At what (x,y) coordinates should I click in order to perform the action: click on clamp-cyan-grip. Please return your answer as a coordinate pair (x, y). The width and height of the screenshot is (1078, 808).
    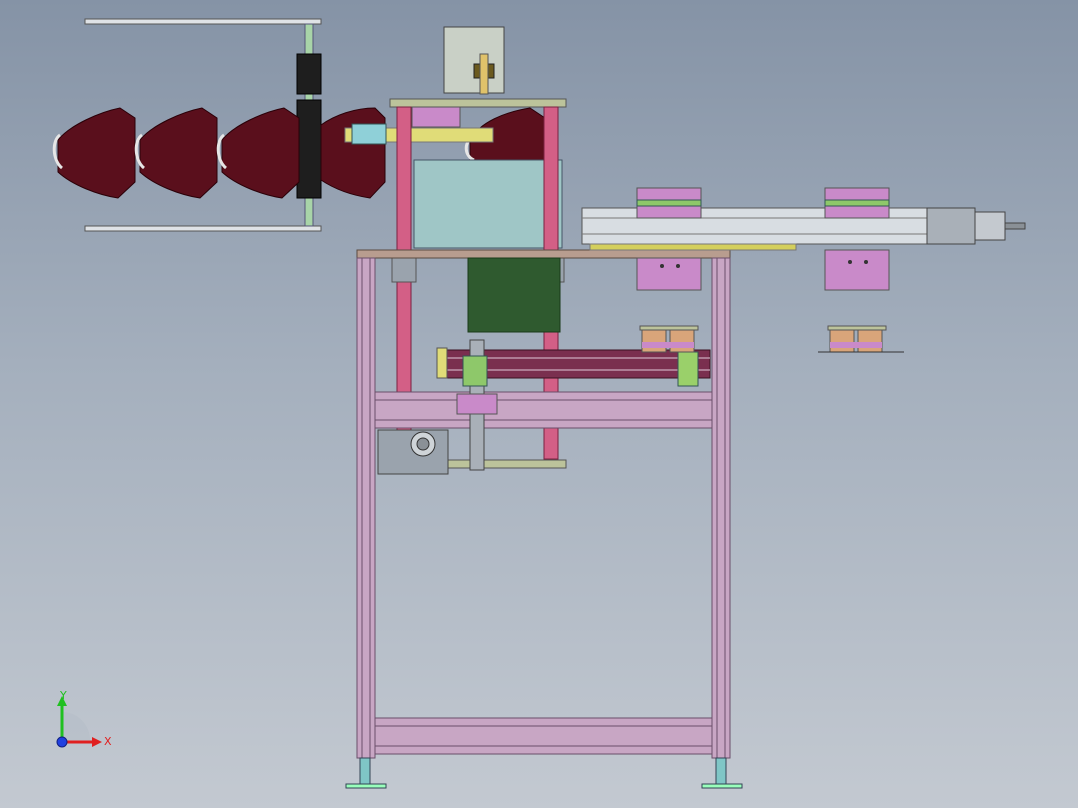
    Looking at the image, I should click on (369, 134).